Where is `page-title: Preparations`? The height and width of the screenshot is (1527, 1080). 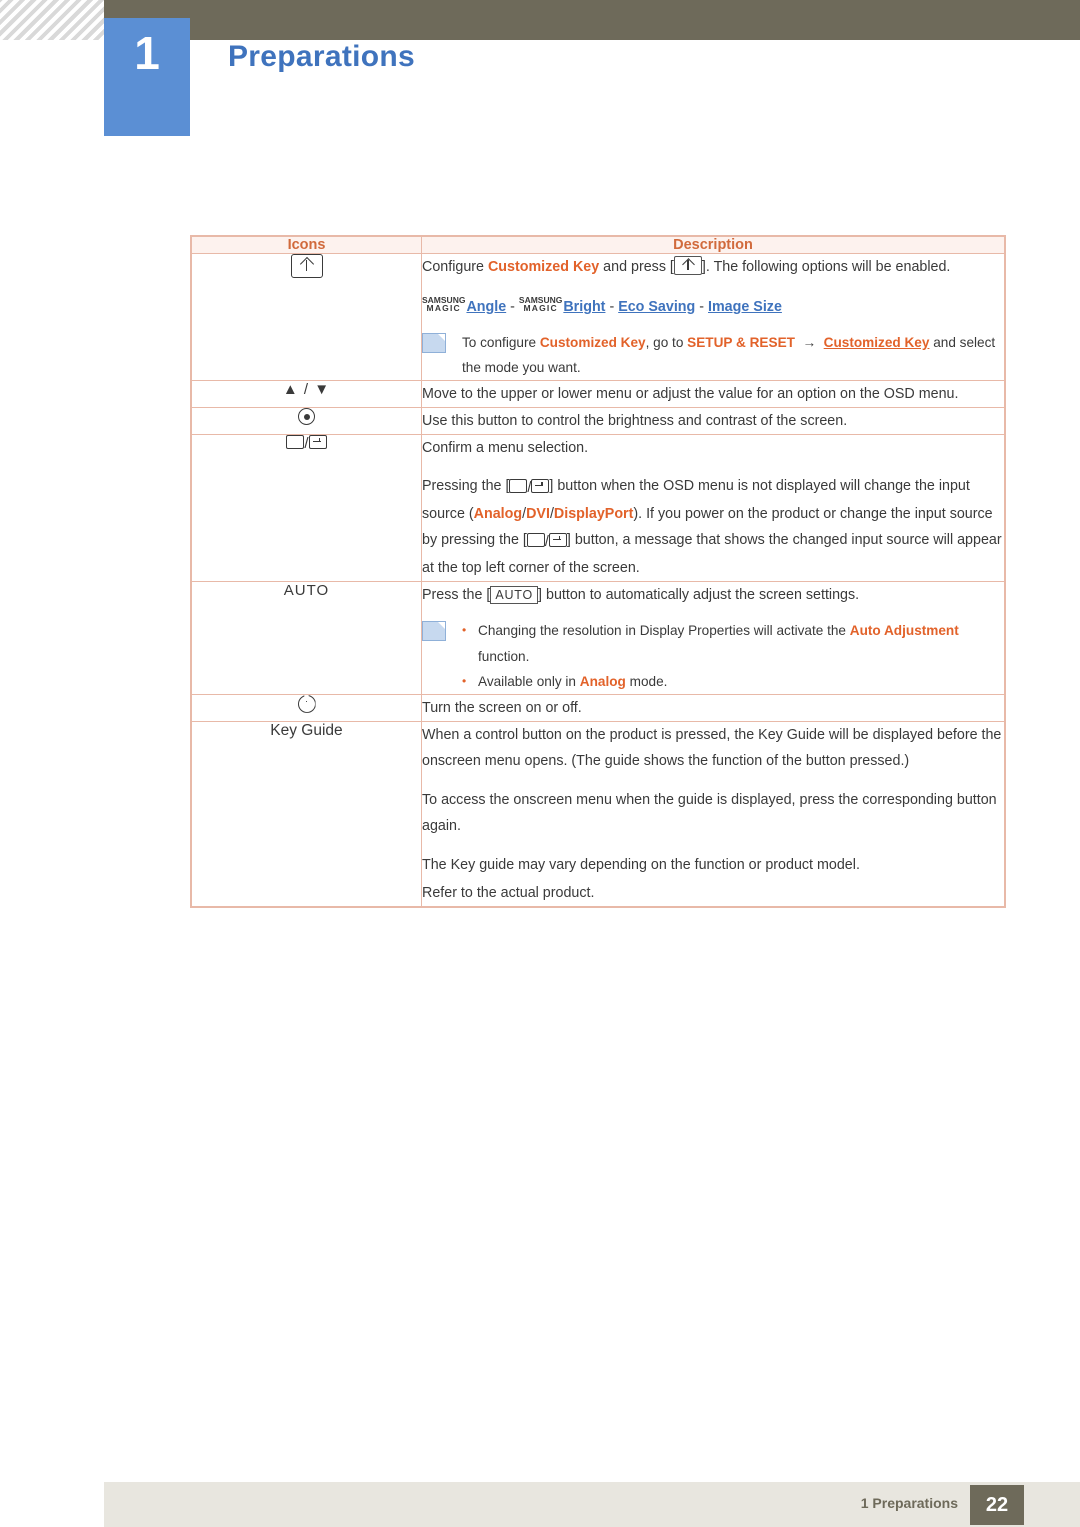
page-title: Preparations is located at coordinates (321, 56).